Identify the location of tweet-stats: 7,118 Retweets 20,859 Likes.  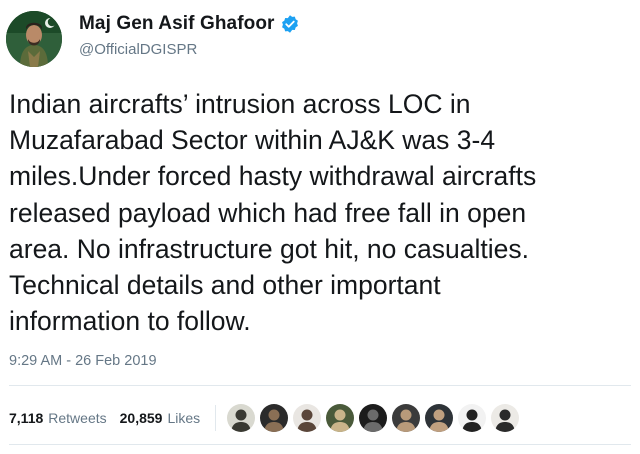
(266, 418).